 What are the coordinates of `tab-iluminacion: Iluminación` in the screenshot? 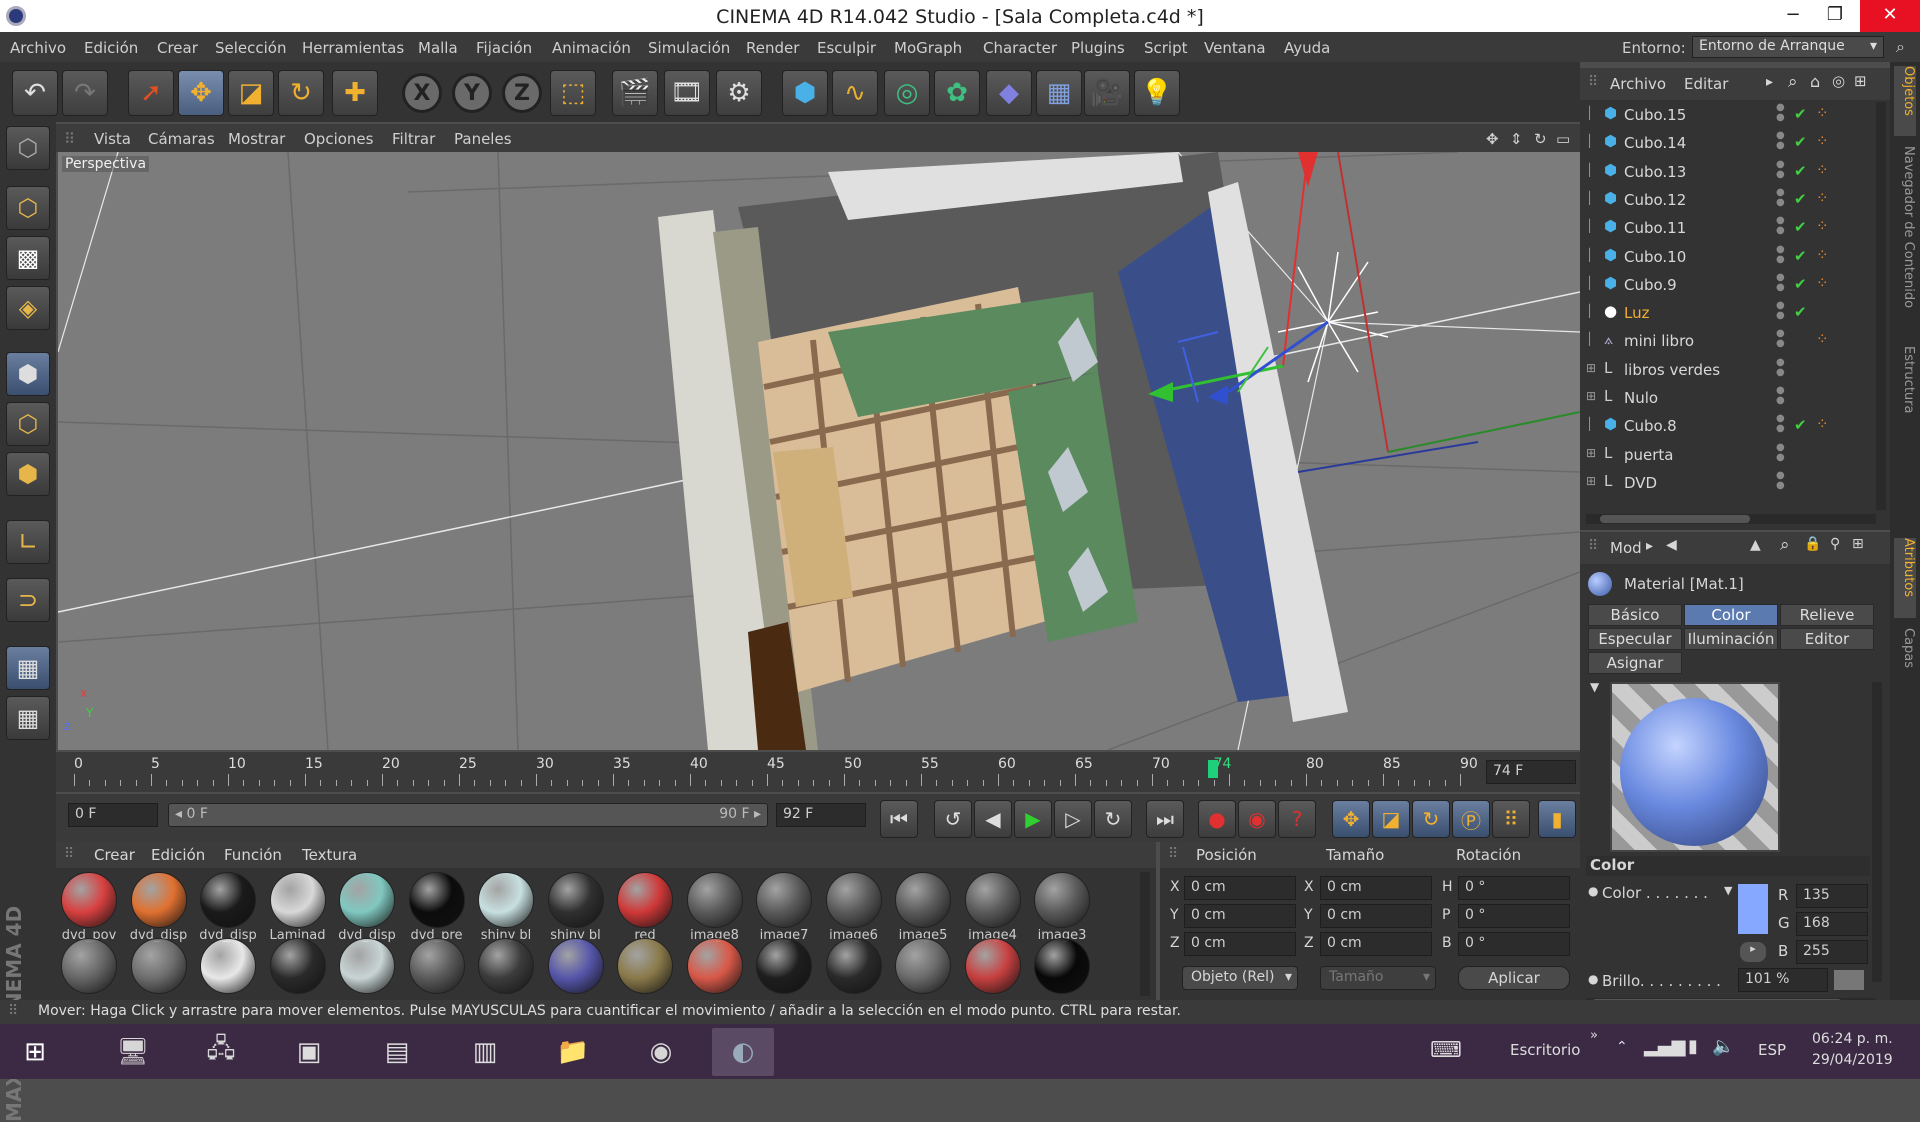 It's located at (1731, 639).